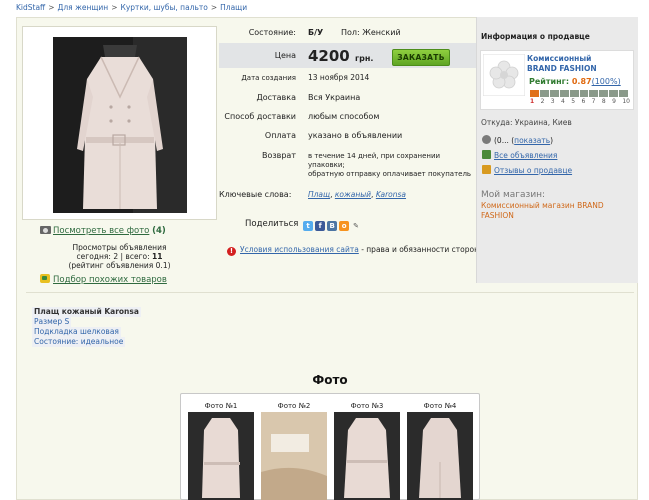  Describe the element at coordinates (562, 59) in the screenshot. I see `seller-name-line-1: Комиссионный` at that location.